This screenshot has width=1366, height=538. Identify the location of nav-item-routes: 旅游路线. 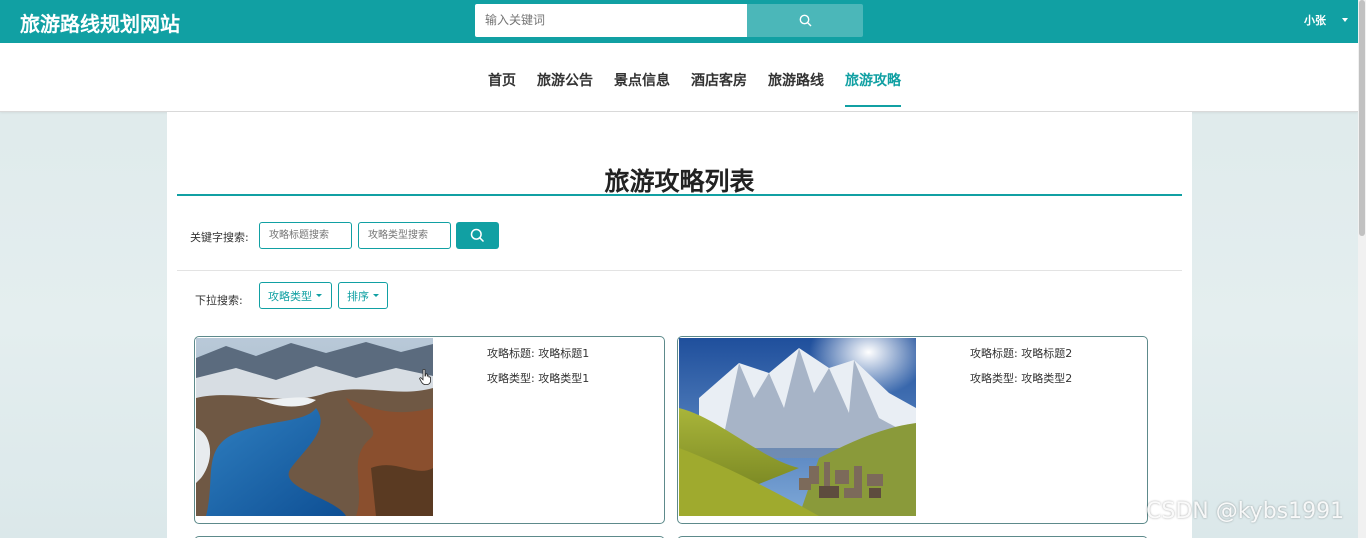
(796, 88).